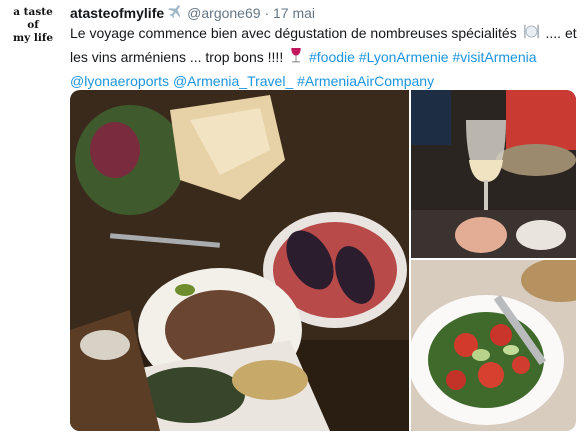 This screenshot has height=437, width=586. What do you see at coordinates (175, 13) in the screenshot?
I see `airplane-icon` at bounding box center [175, 13].